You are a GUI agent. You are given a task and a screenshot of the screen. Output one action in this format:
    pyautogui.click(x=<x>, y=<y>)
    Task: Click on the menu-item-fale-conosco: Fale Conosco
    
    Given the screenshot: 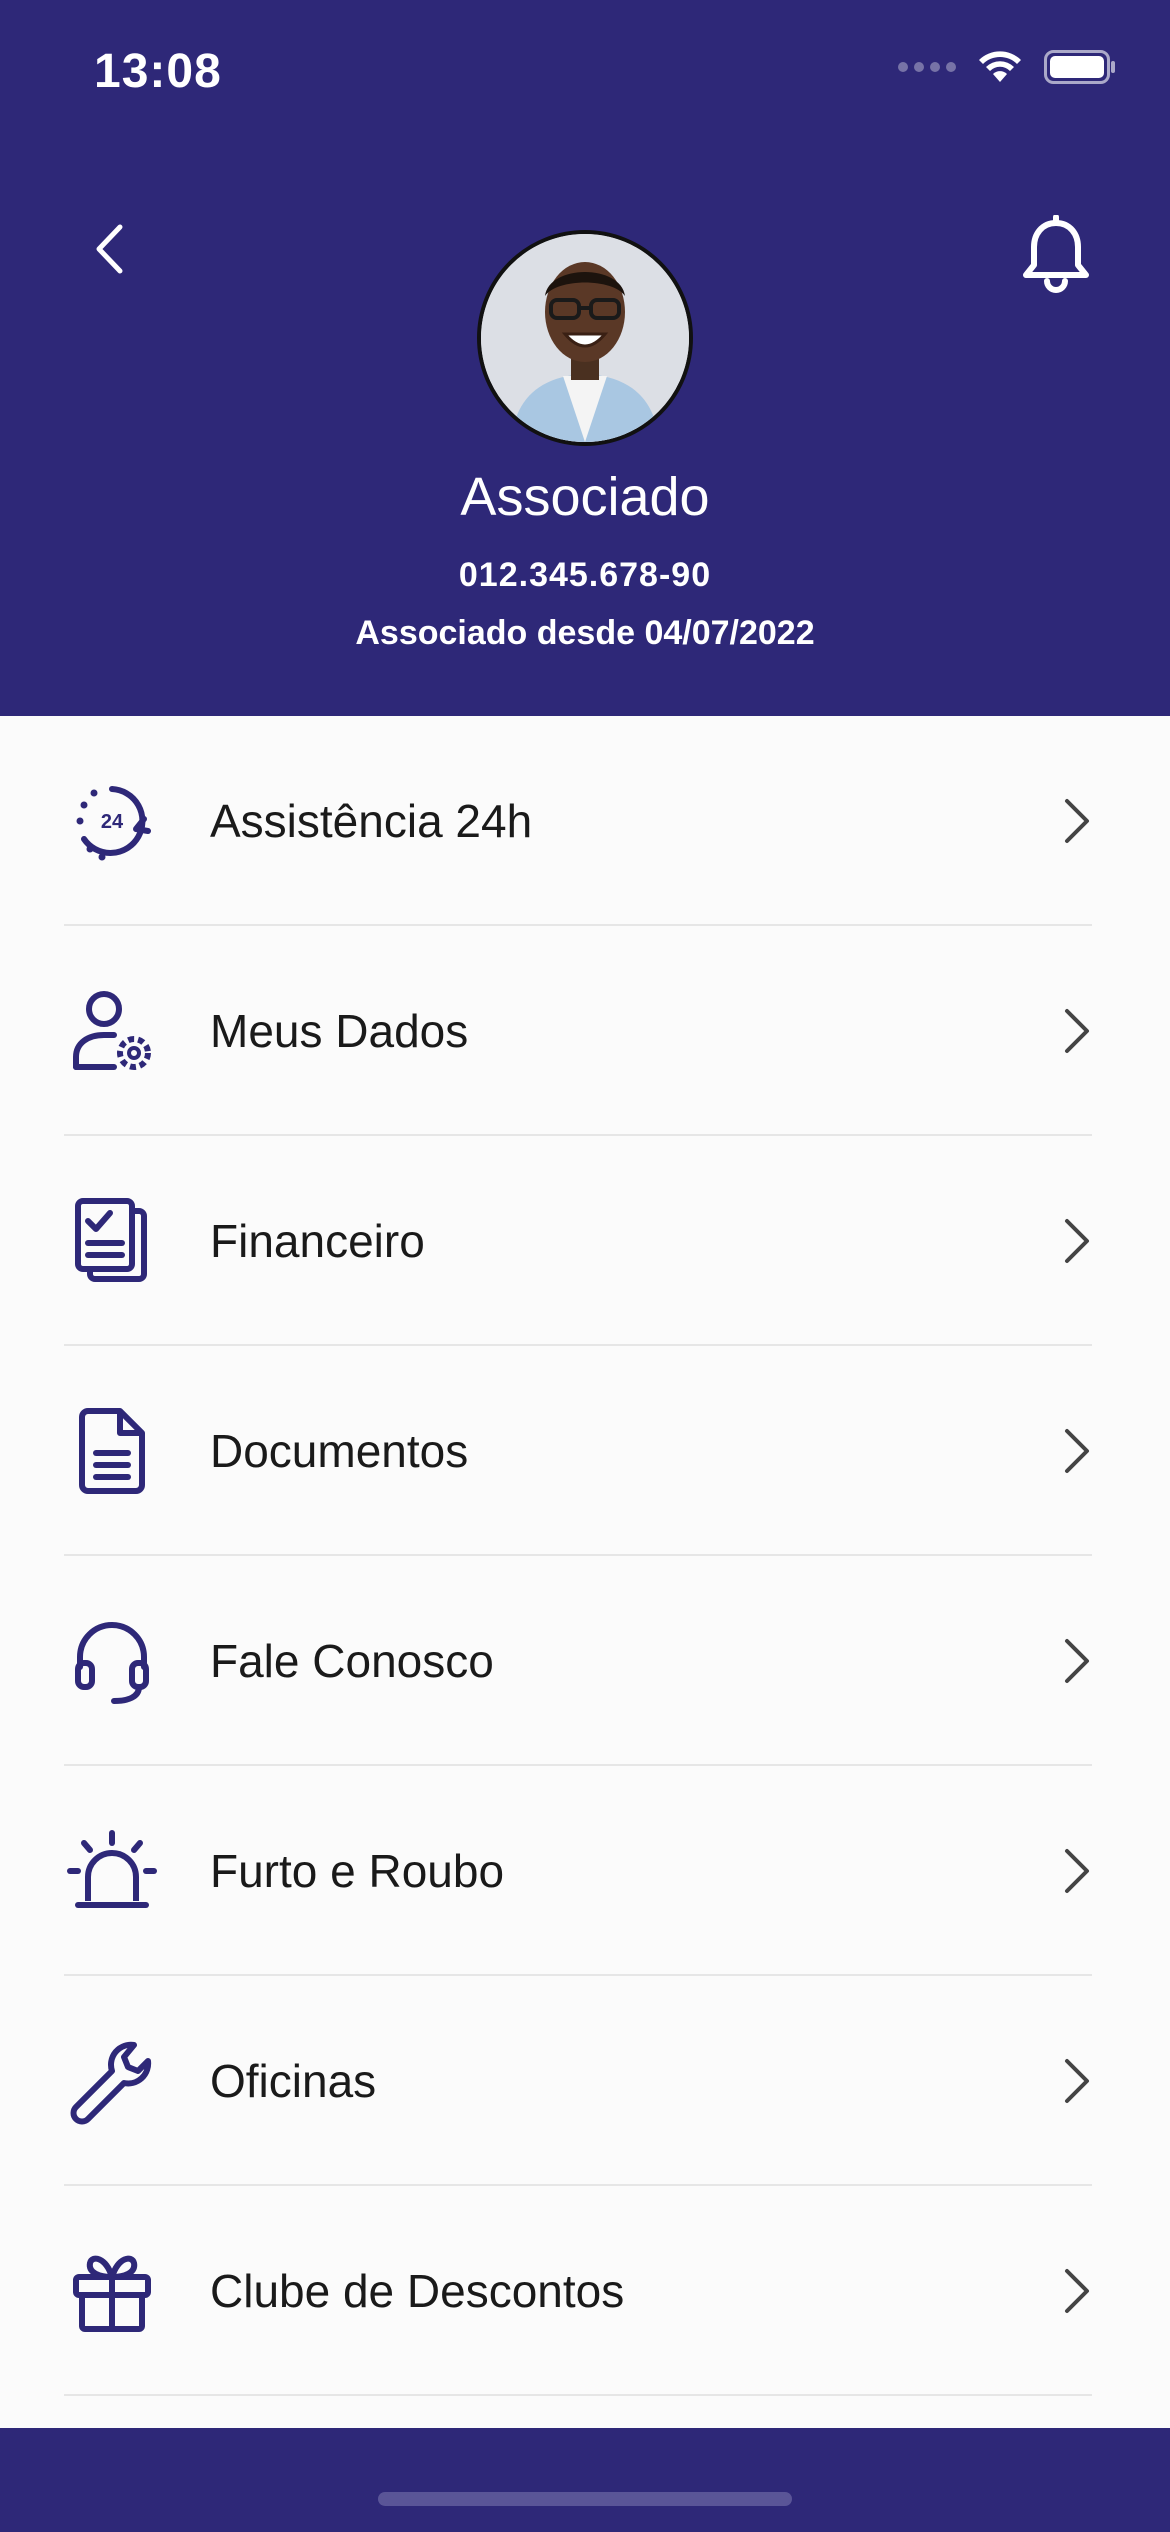 What is the action you would take?
    pyautogui.click(x=585, y=1661)
    